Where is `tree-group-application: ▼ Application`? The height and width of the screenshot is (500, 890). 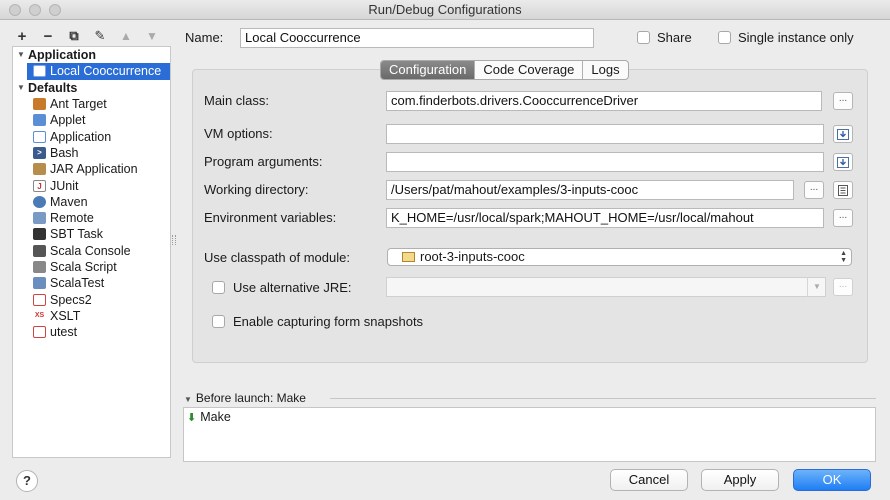 tree-group-application: ▼ Application is located at coordinates (91, 55).